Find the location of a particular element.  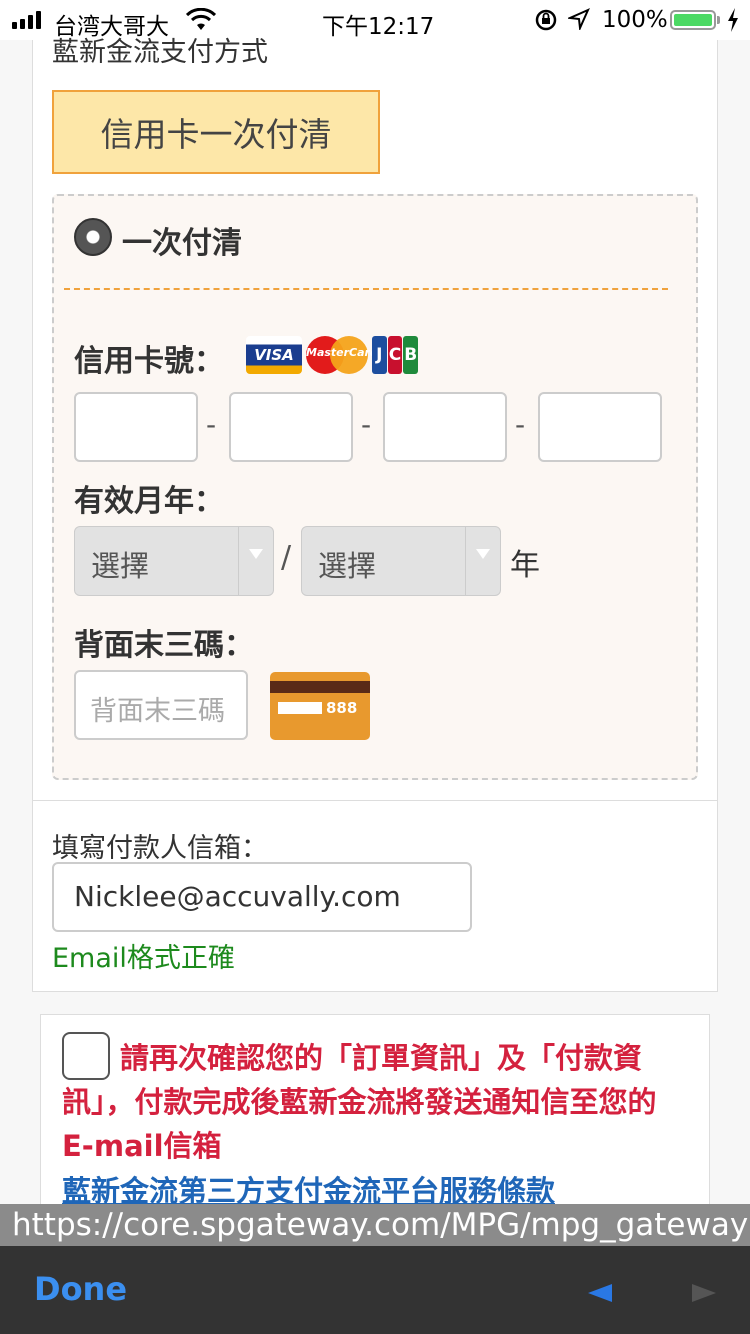

email-label: 填寫付款人信箱： is located at coordinates (160, 848).